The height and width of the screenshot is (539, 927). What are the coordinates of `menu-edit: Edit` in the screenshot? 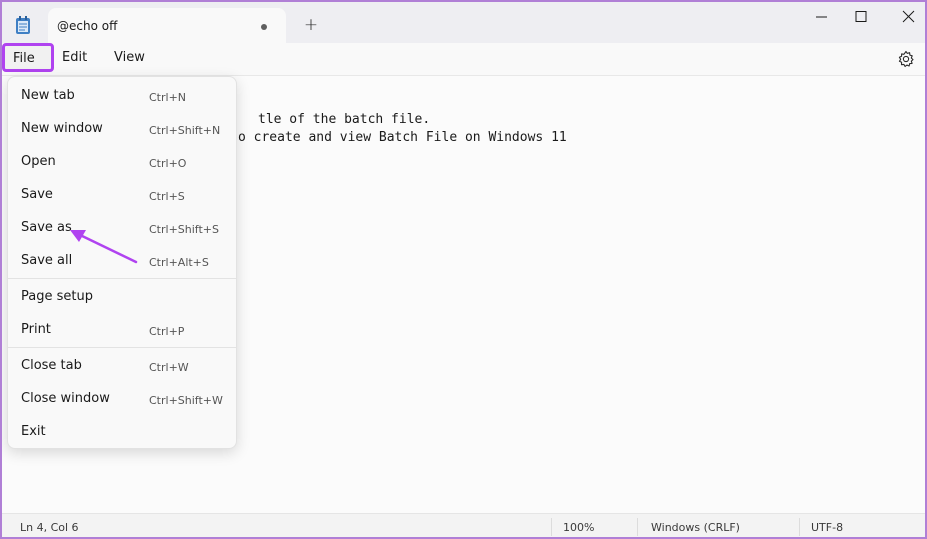 It's located at (74, 57).